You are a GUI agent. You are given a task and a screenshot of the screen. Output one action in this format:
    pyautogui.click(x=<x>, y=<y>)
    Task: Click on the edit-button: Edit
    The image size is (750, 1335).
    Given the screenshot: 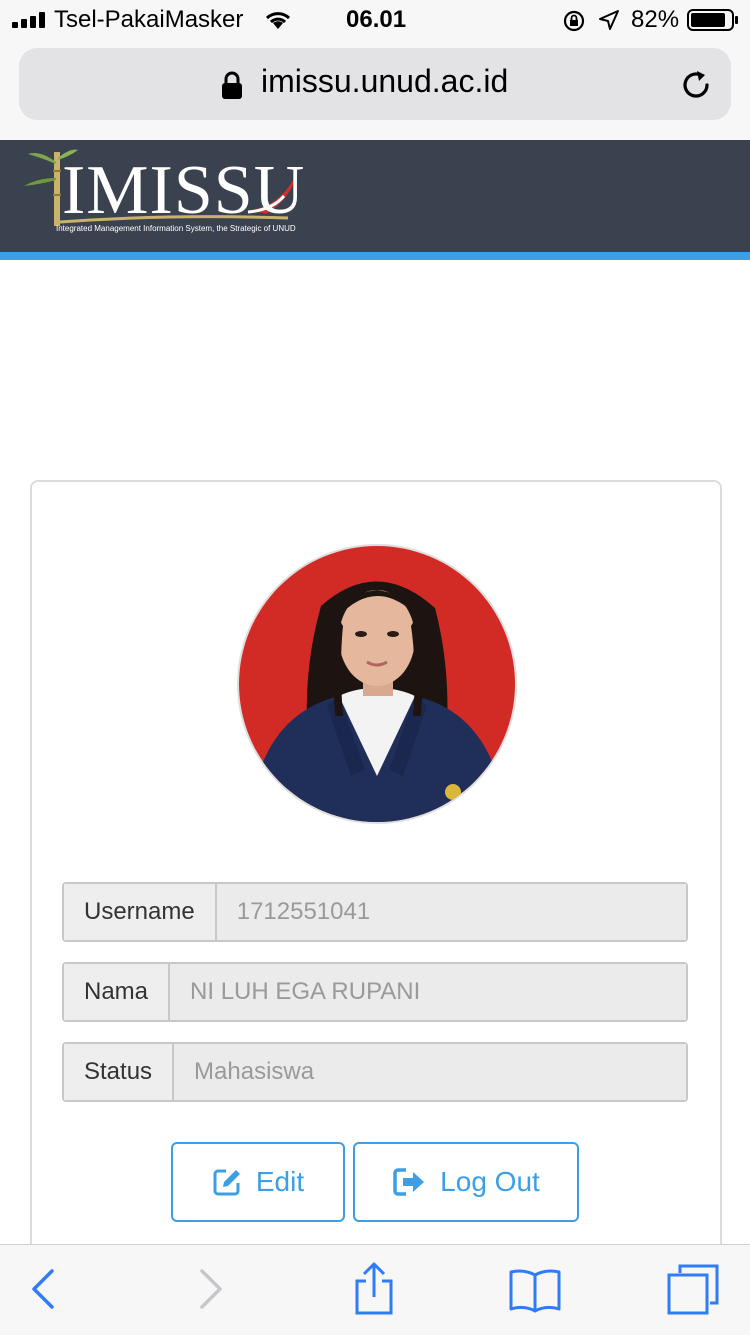 What is the action you would take?
    pyautogui.click(x=258, y=1182)
    